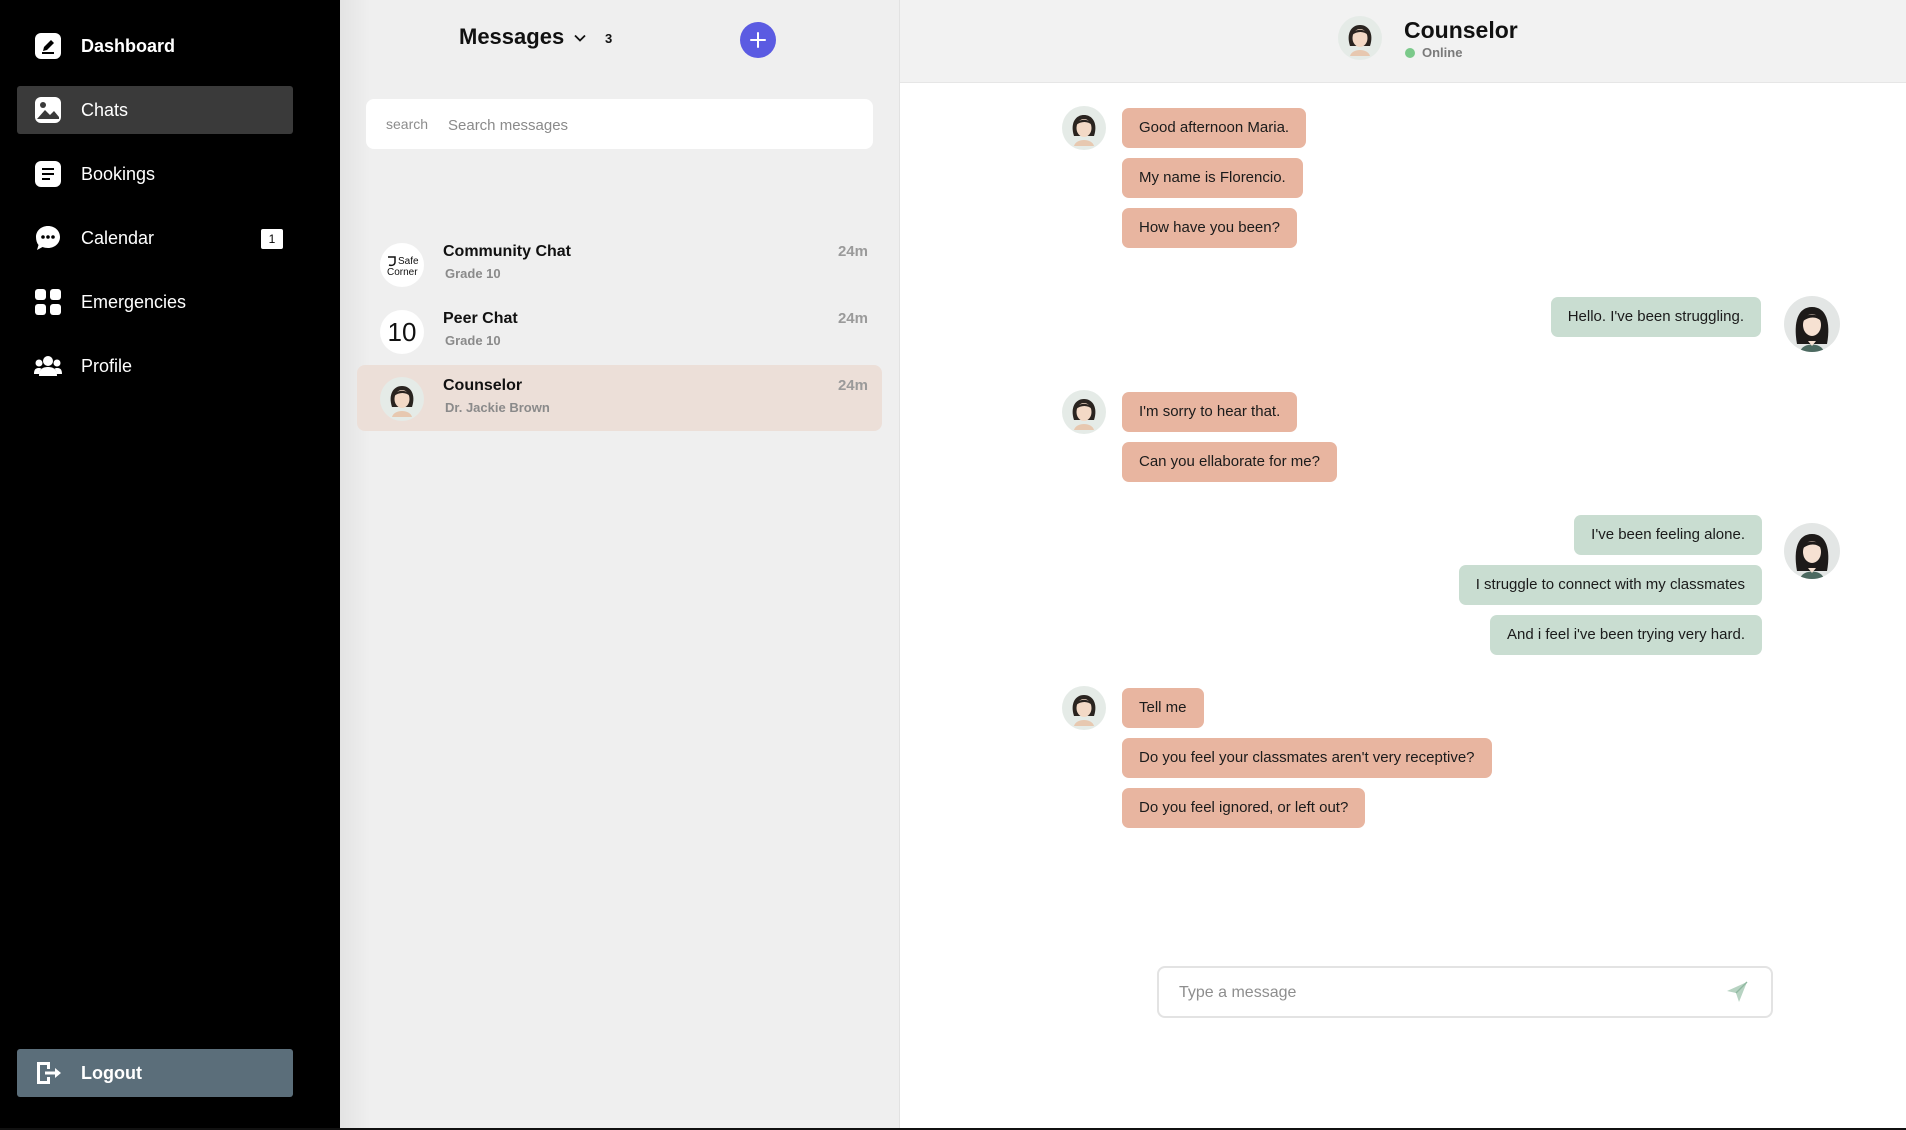  I want to click on search-box: search, so click(619, 124).